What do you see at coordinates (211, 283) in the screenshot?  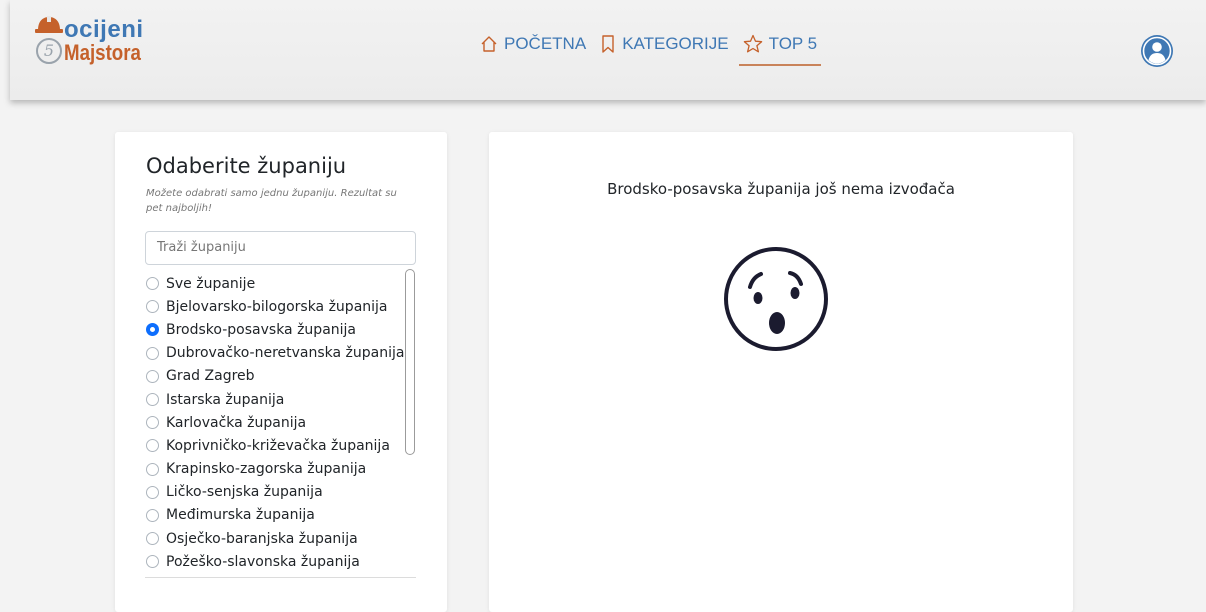 I see `county-option-label: Sve županije` at bounding box center [211, 283].